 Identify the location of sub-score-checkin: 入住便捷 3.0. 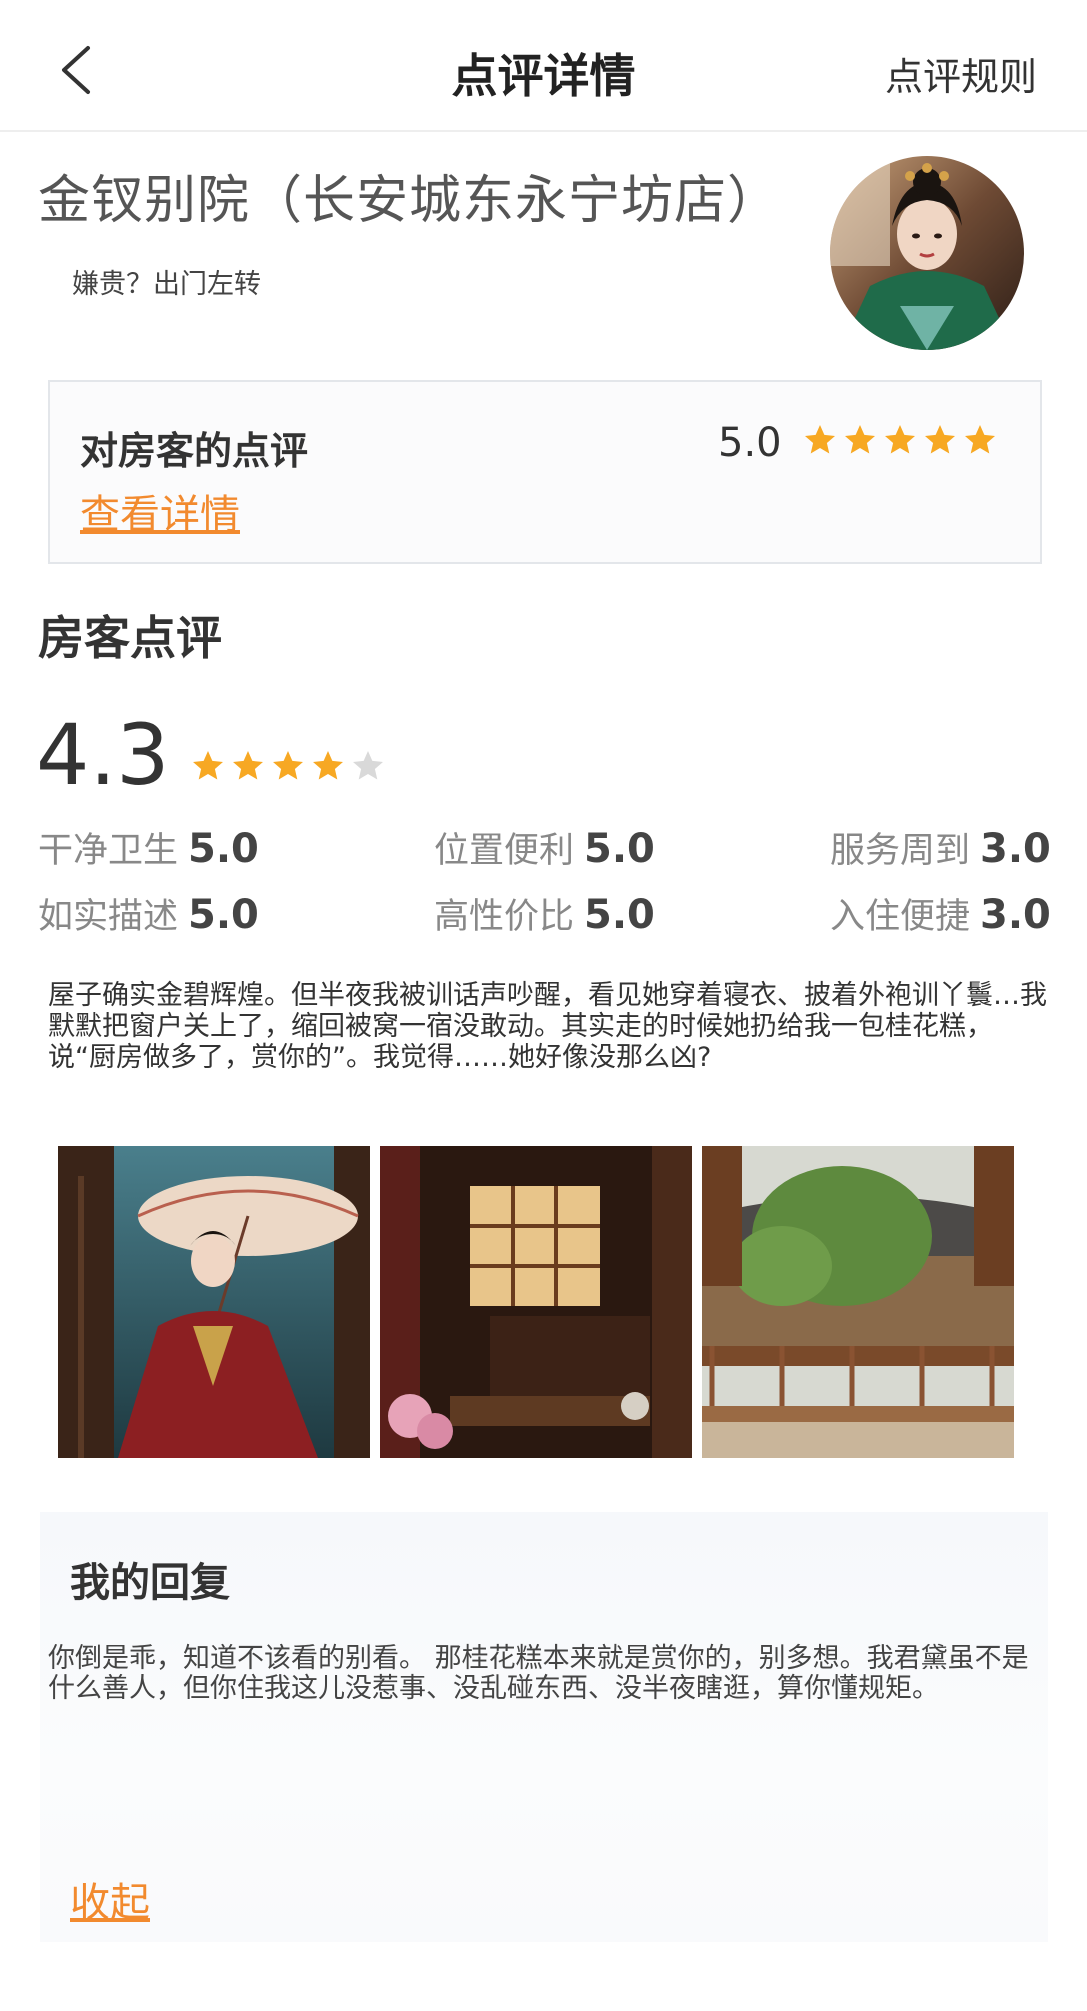
(940, 913).